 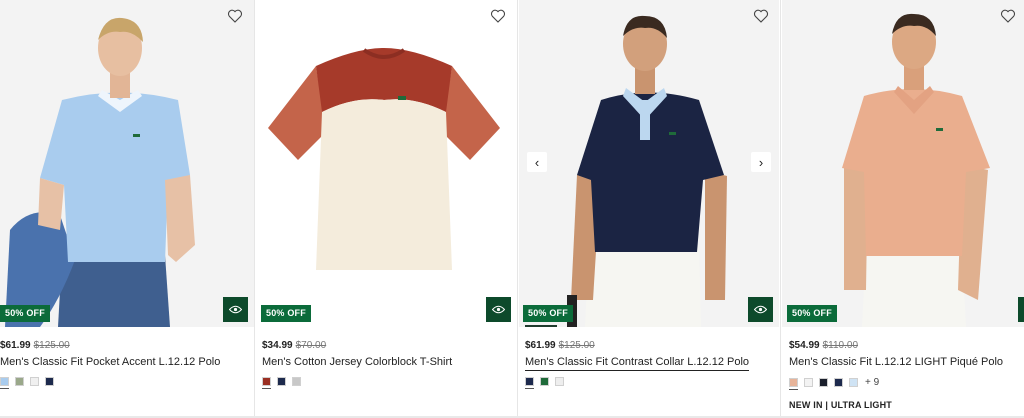 What do you see at coordinates (841, 405) in the screenshot?
I see `product-tagline: NEW IN | ULTRA LIGHT` at bounding box center [841, 405].